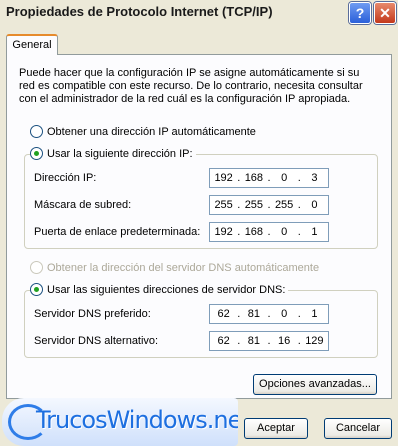  I want to click on gateway-label: Puerta de enlace predeterminada:, so click(117, 232).